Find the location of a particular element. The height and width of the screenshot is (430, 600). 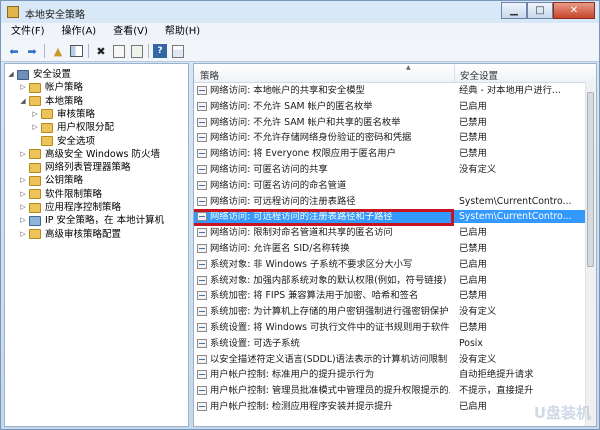

policy-row: 系统对象: 加强内部系统对象的默认权限(例如，符号链接) 已启用 is located at coordinates (394, 280).